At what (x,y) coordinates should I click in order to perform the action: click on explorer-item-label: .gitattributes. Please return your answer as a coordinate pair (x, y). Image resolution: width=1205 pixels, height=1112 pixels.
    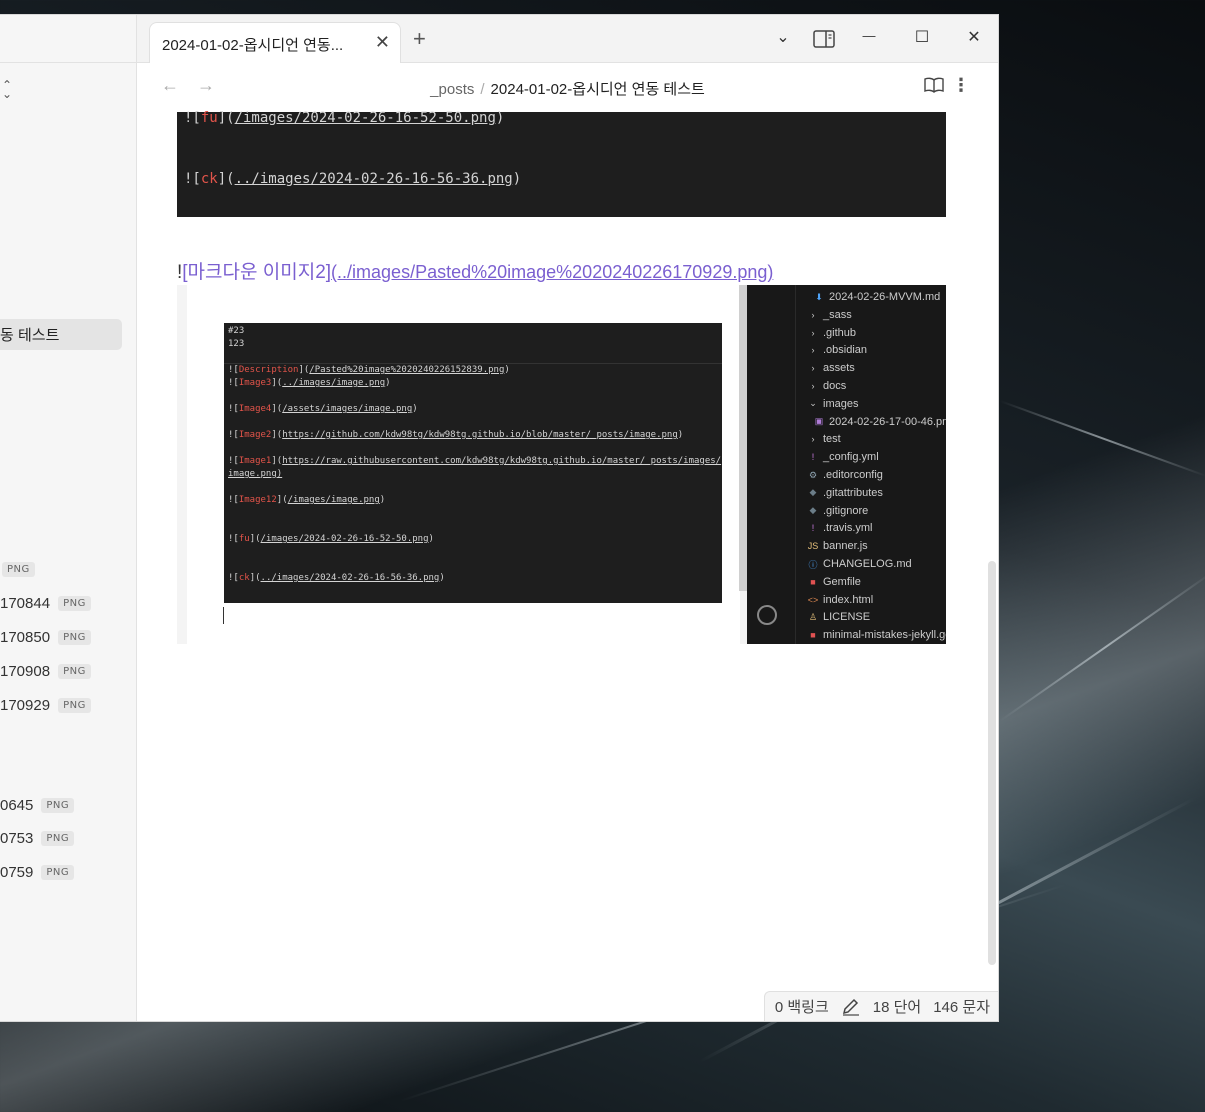
    Looking at the image, I should click on (853, 492).